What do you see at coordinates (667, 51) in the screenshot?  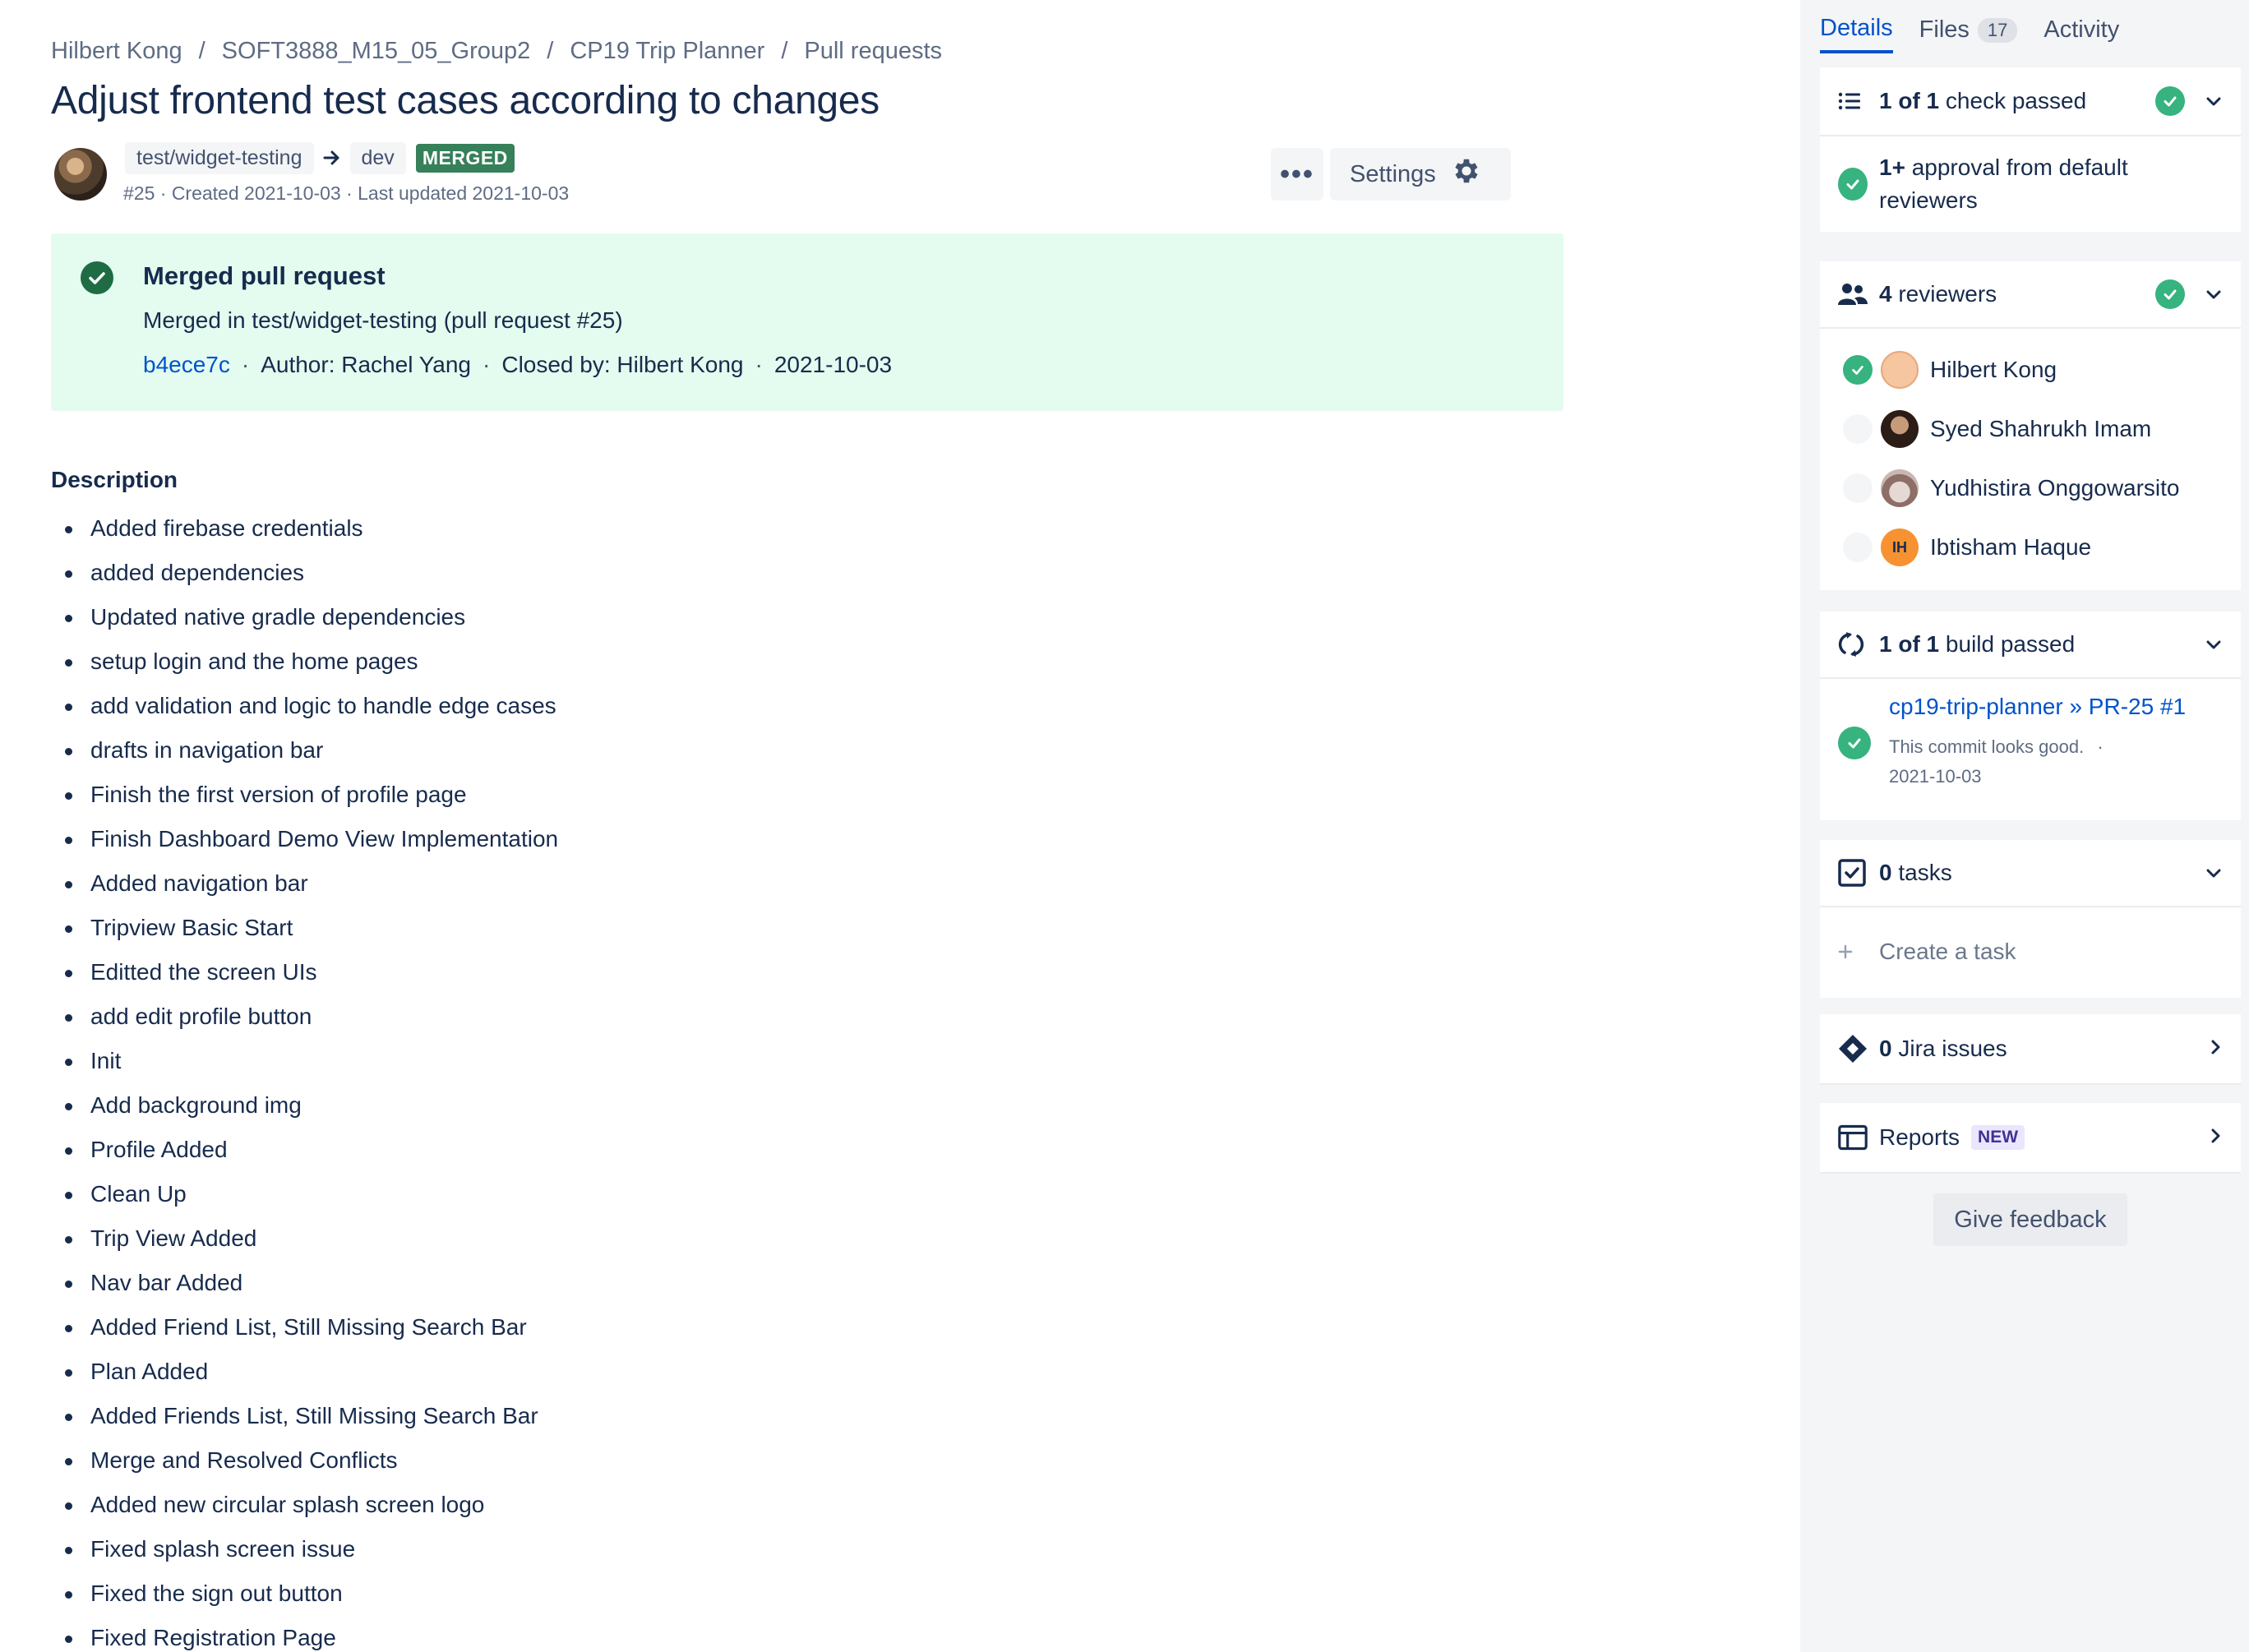 I see `breadcrumb-item-repository: CP19 Trip Planner` at bounding box center [667, 51].